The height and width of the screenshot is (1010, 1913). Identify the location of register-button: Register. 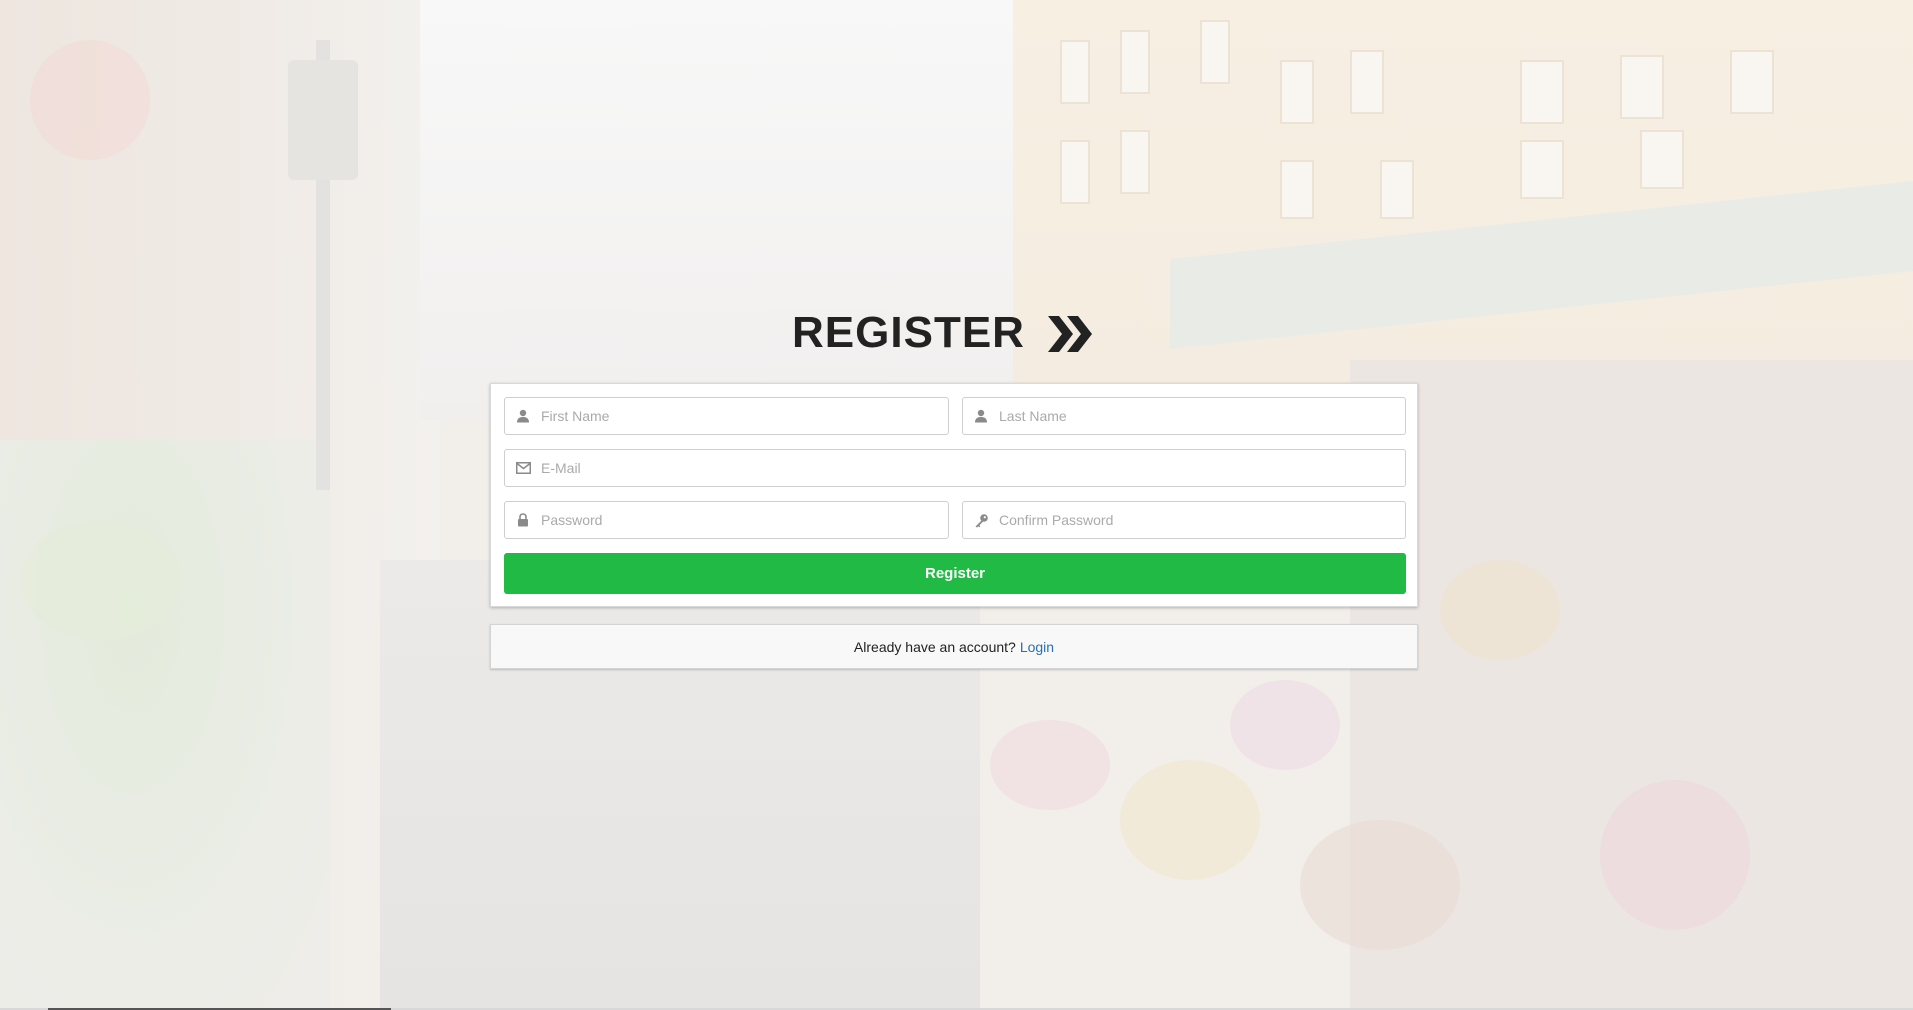
(955, 573).